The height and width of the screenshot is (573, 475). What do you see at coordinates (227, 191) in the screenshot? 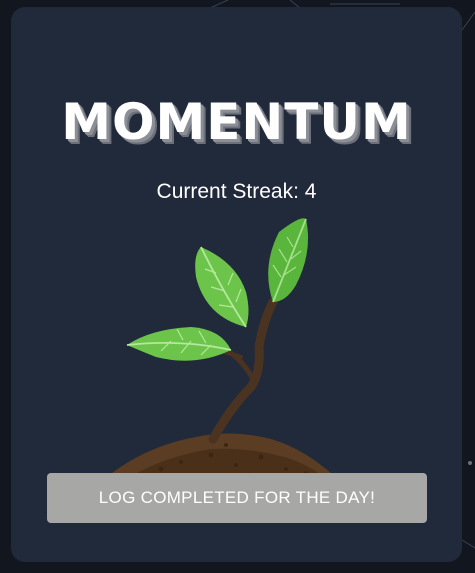
I see `streak-label: Current Streak:` at bounding box center [227, 191].